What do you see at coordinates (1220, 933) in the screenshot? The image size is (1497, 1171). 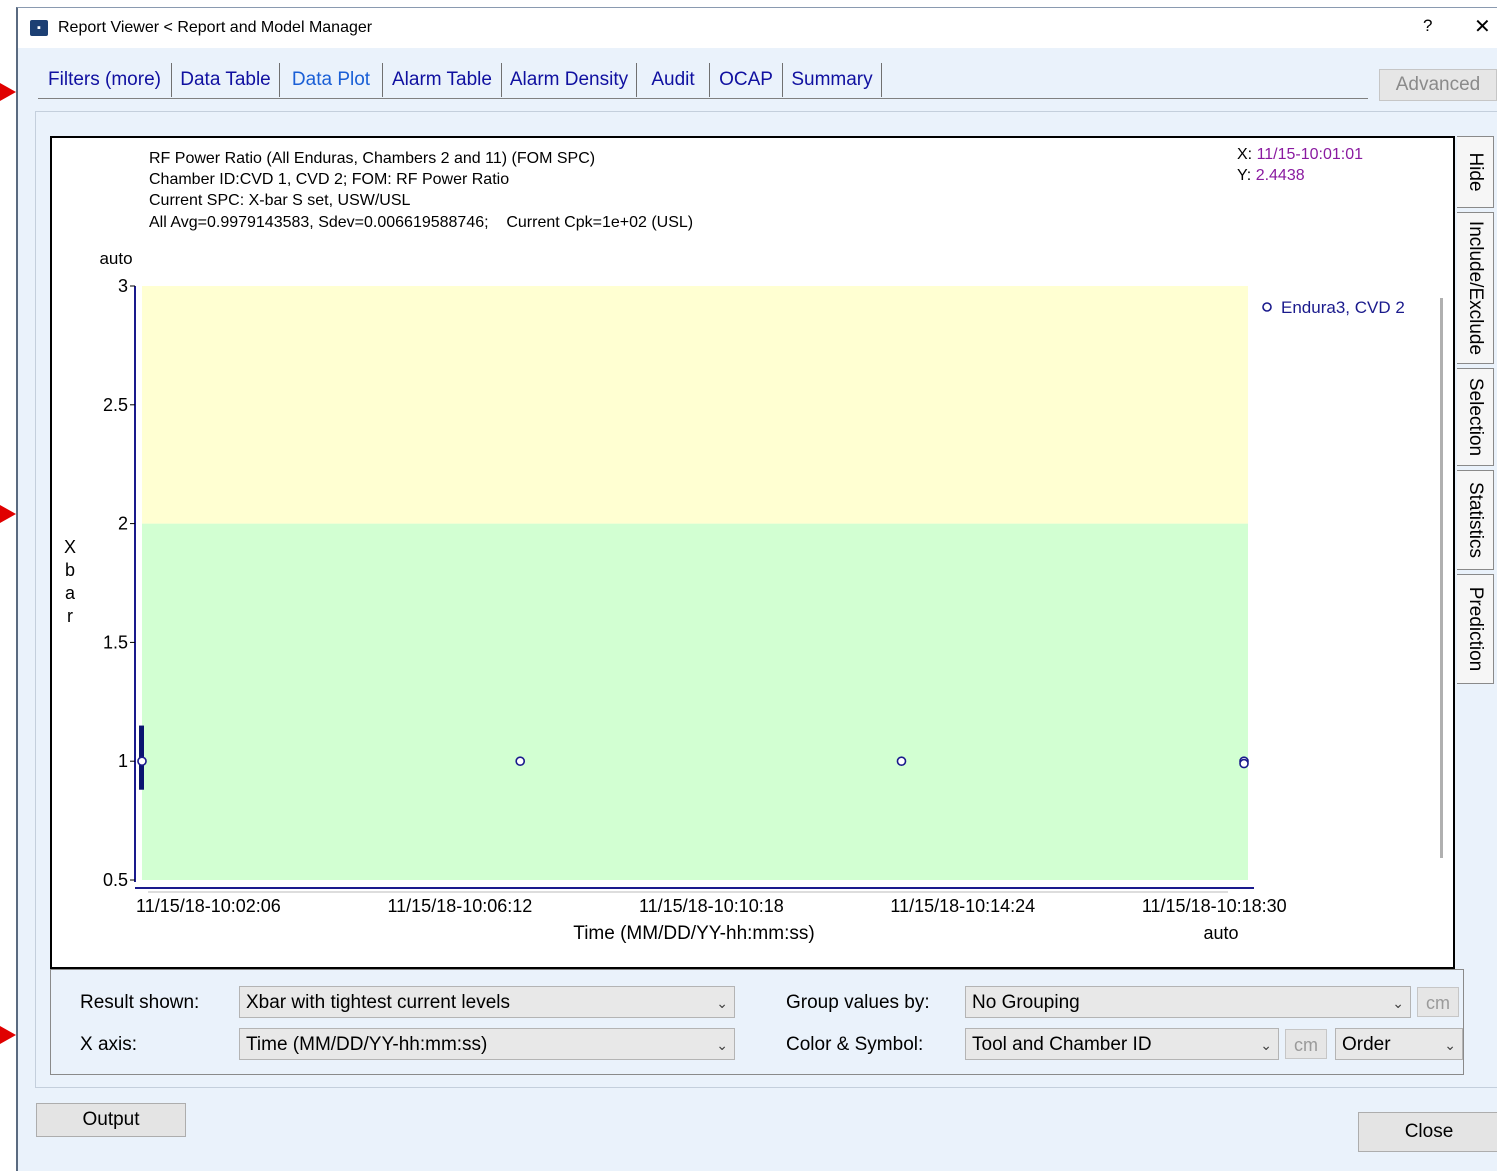 I see `x-auto-label: auto` at bounding box center [1220, 933].